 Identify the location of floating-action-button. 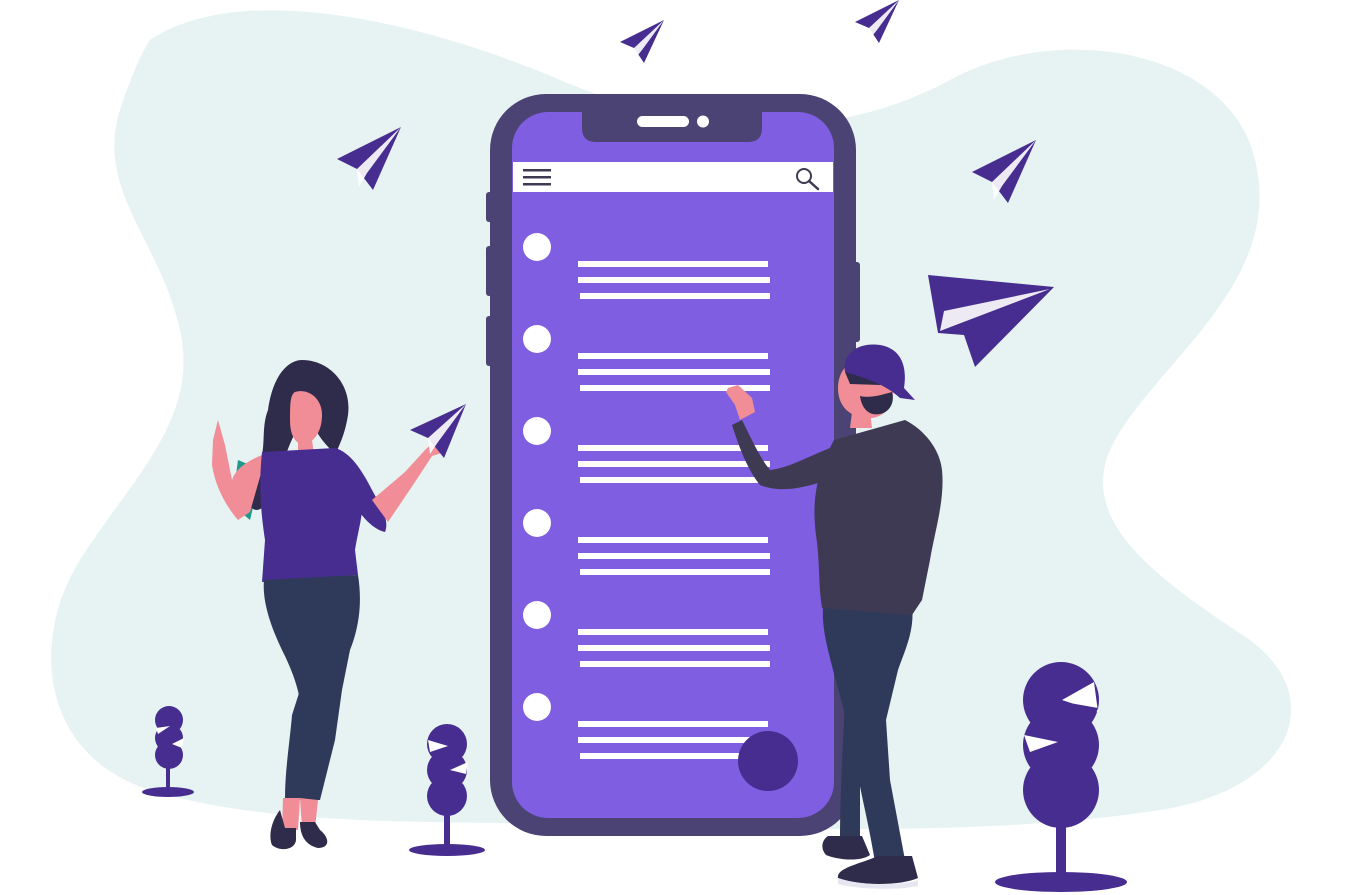
(768, 761).